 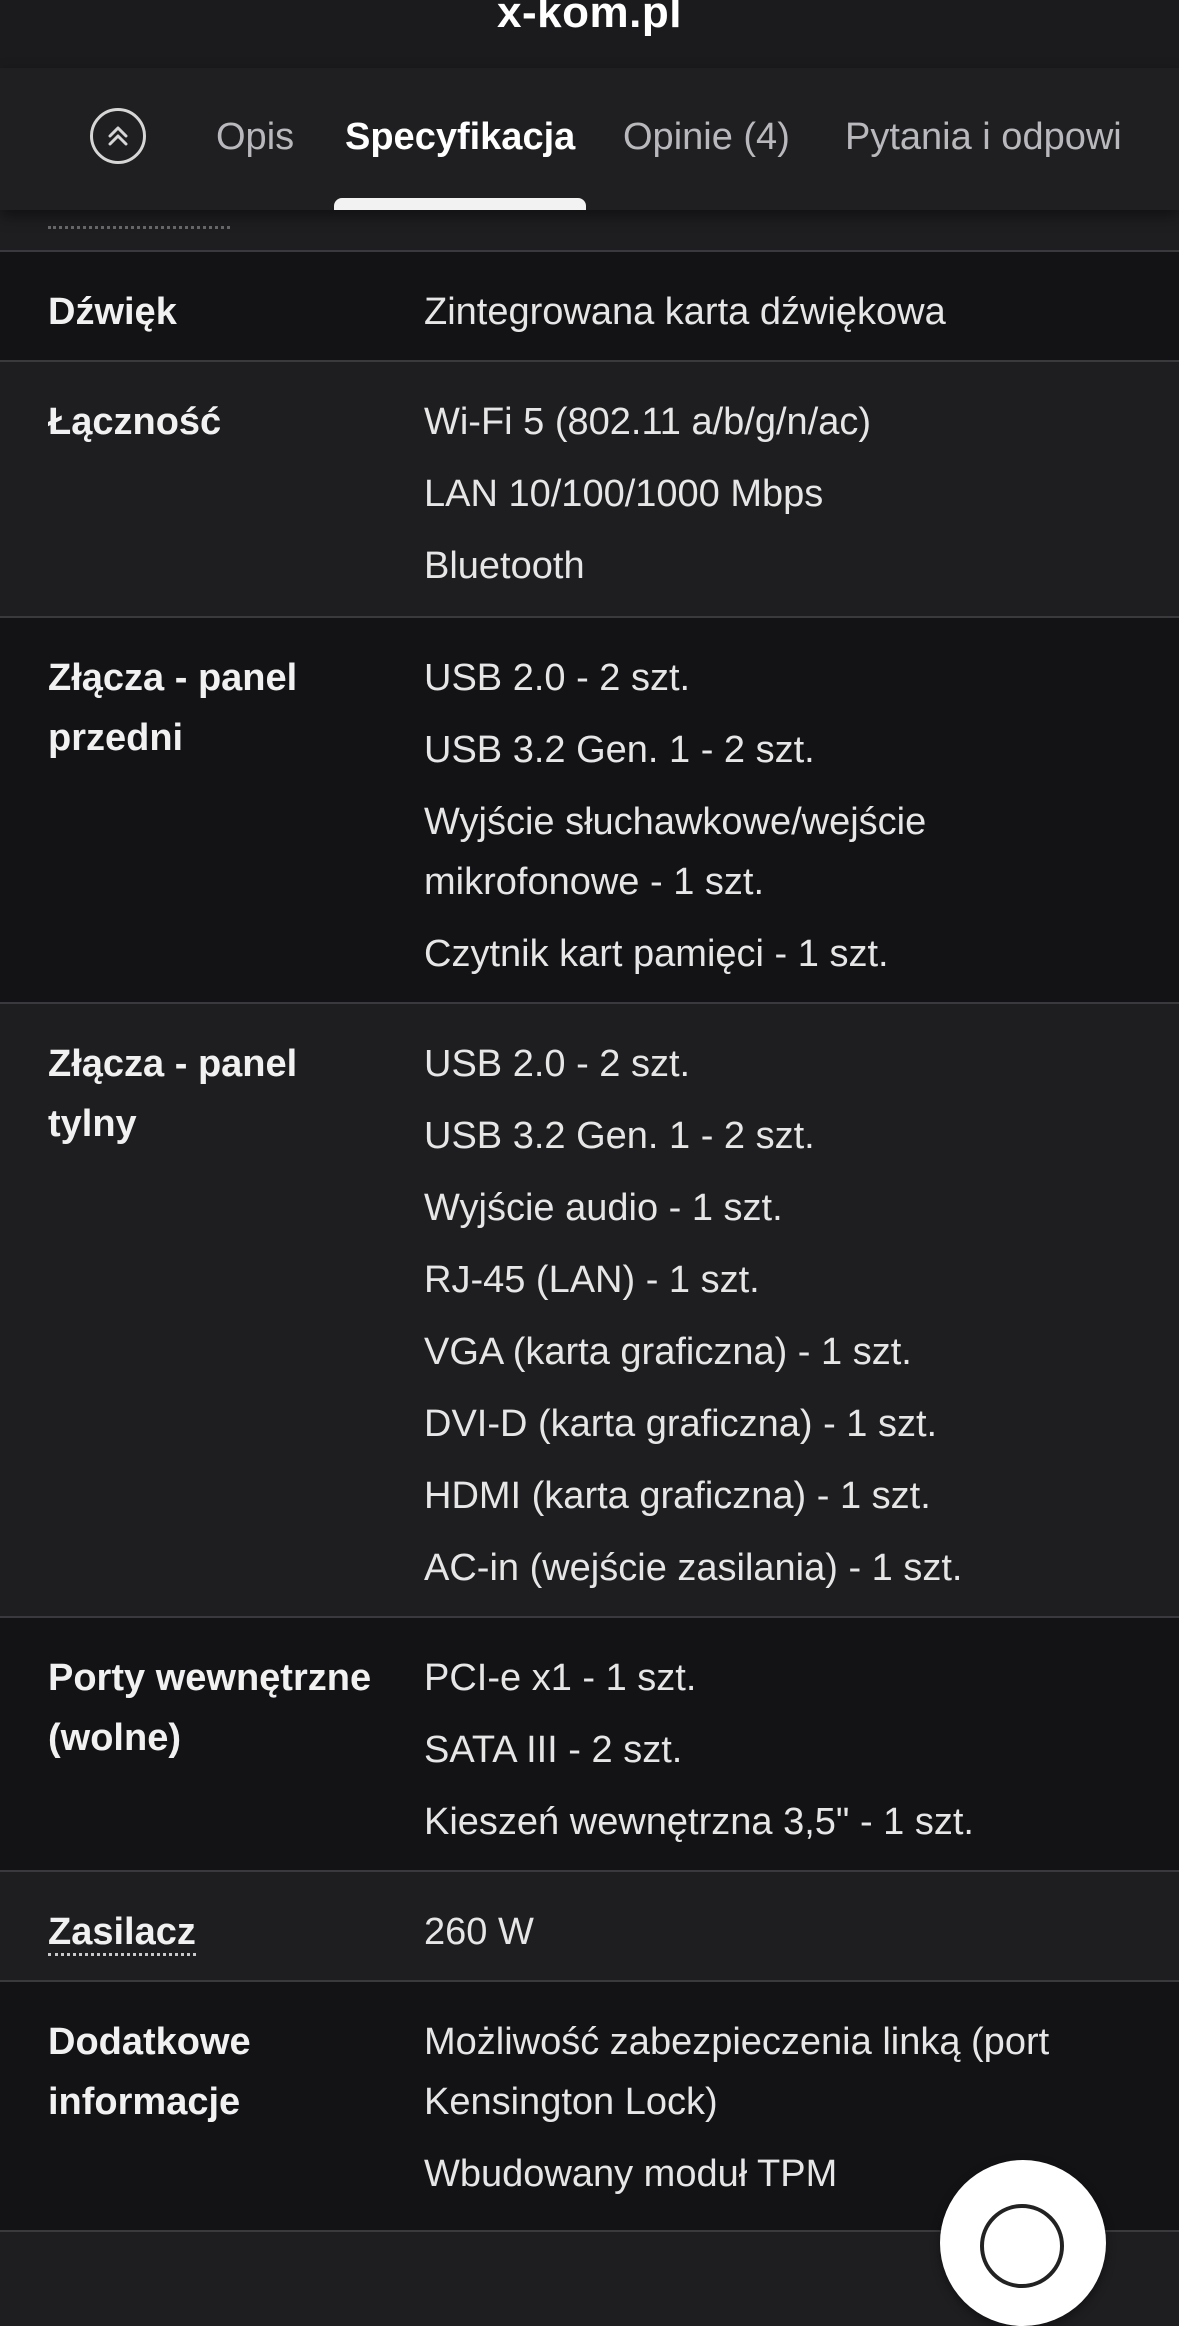 What do you see at coordinates (685, 312) in the screenshot?
I see `spec-value: Zintegrowana karta dźwiękowa` at bounding box center [685, 312].